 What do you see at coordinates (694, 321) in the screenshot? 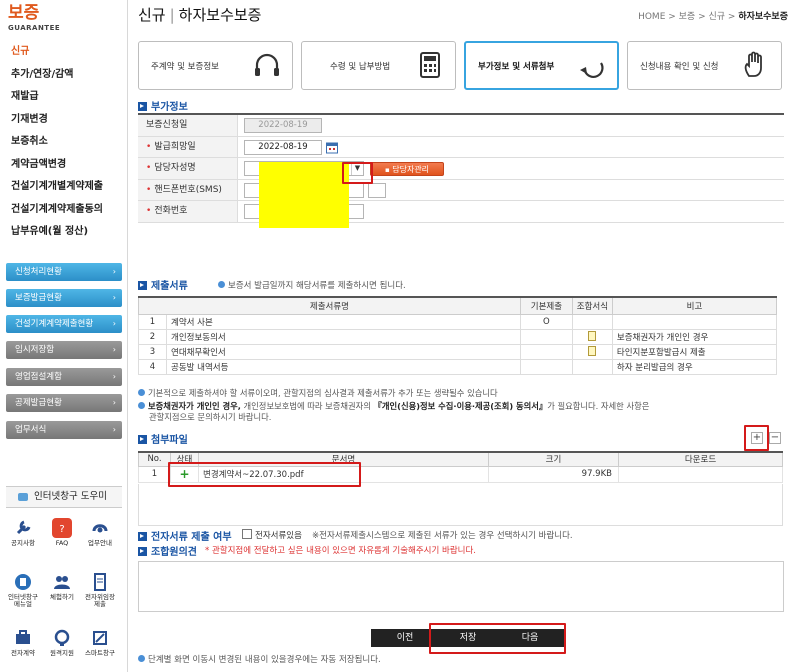
I see `row-remark` at bounding box center [694, 321].